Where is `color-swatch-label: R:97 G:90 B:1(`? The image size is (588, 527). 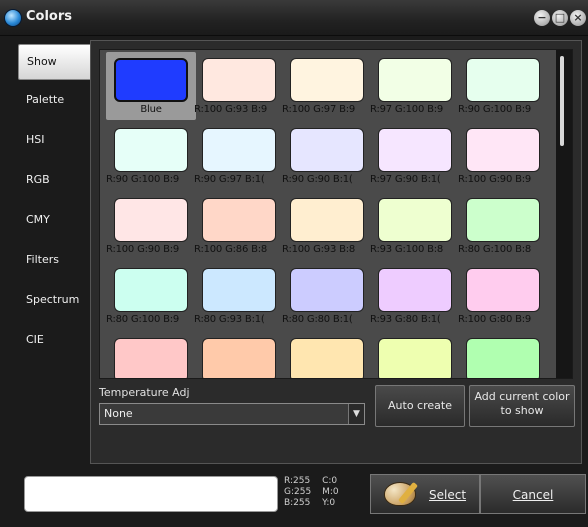
color-swatch-label: R:97 G:90 B:1( is located at coordinates (405, 179).